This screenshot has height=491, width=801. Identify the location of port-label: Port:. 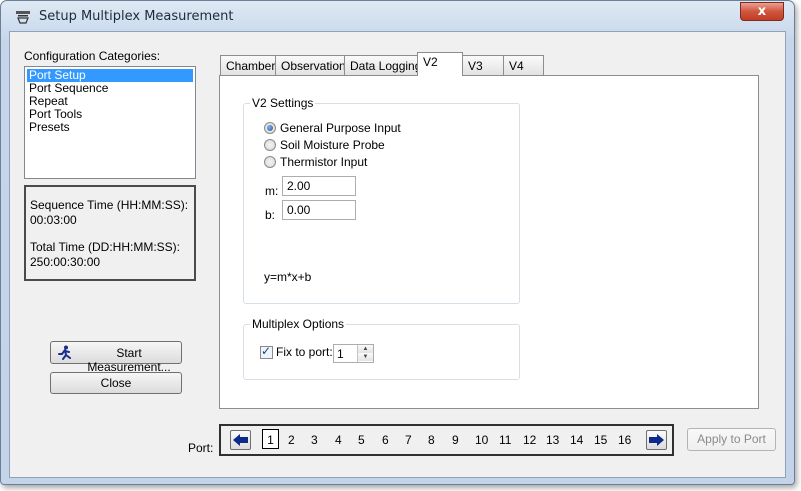
(201, 448).